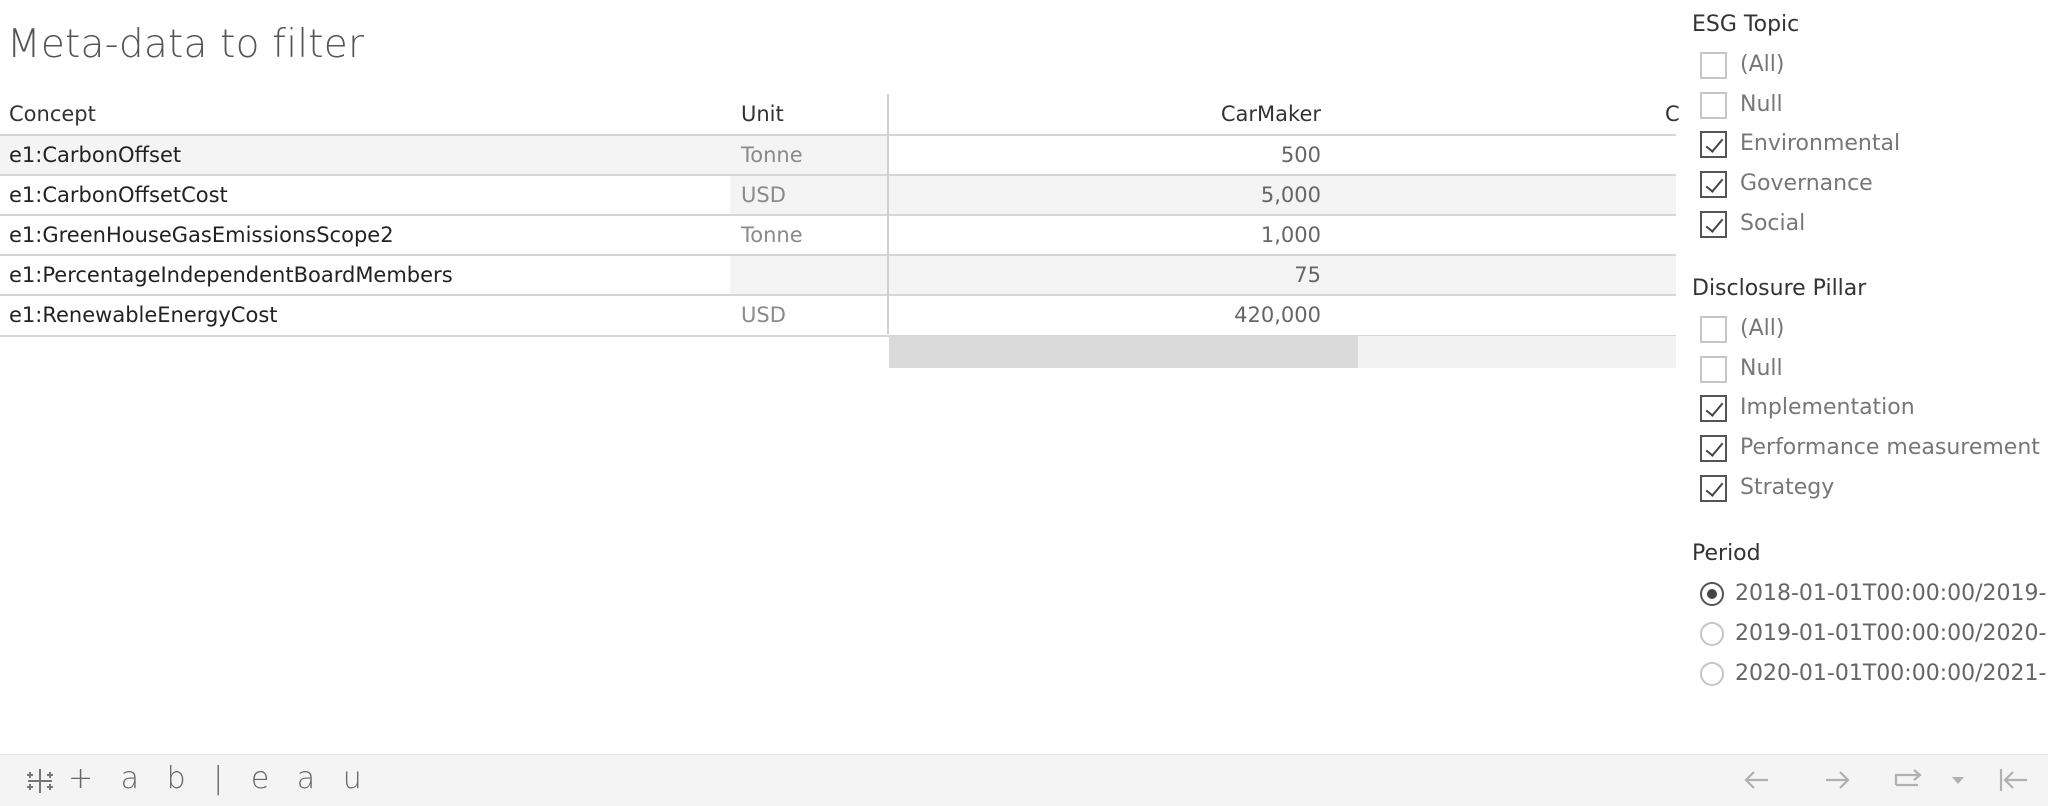 The height and width of the screenshot is (806, 2048). Describe the element at coordinates (1874, 490) in the screenshot. I see `filter-option-pillar-strategy: Strategy` at that location.